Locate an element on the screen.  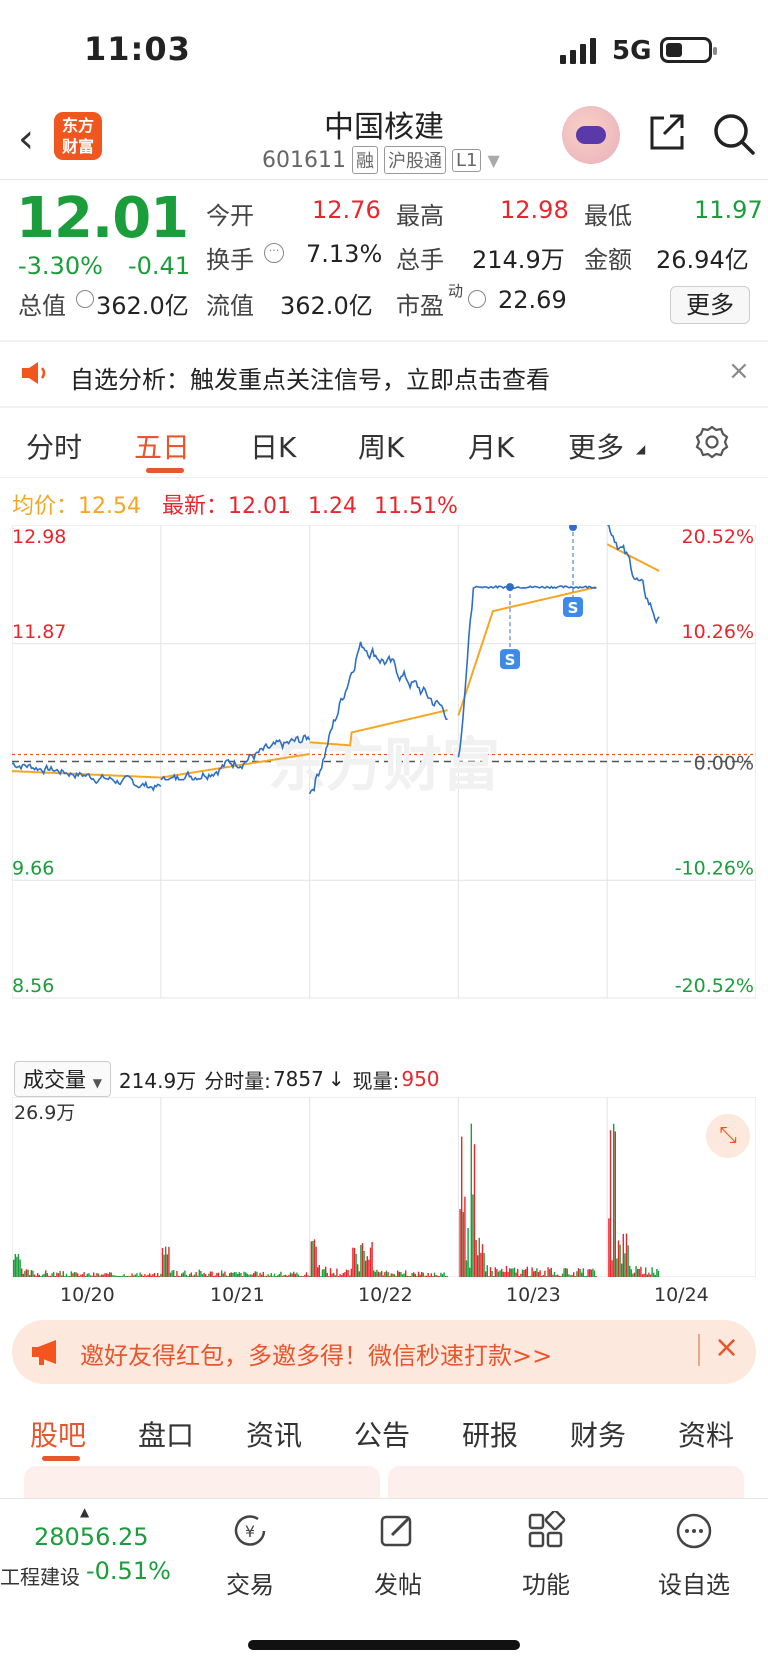
tab-intraday: 分时 is located at coordinates (54, 446).